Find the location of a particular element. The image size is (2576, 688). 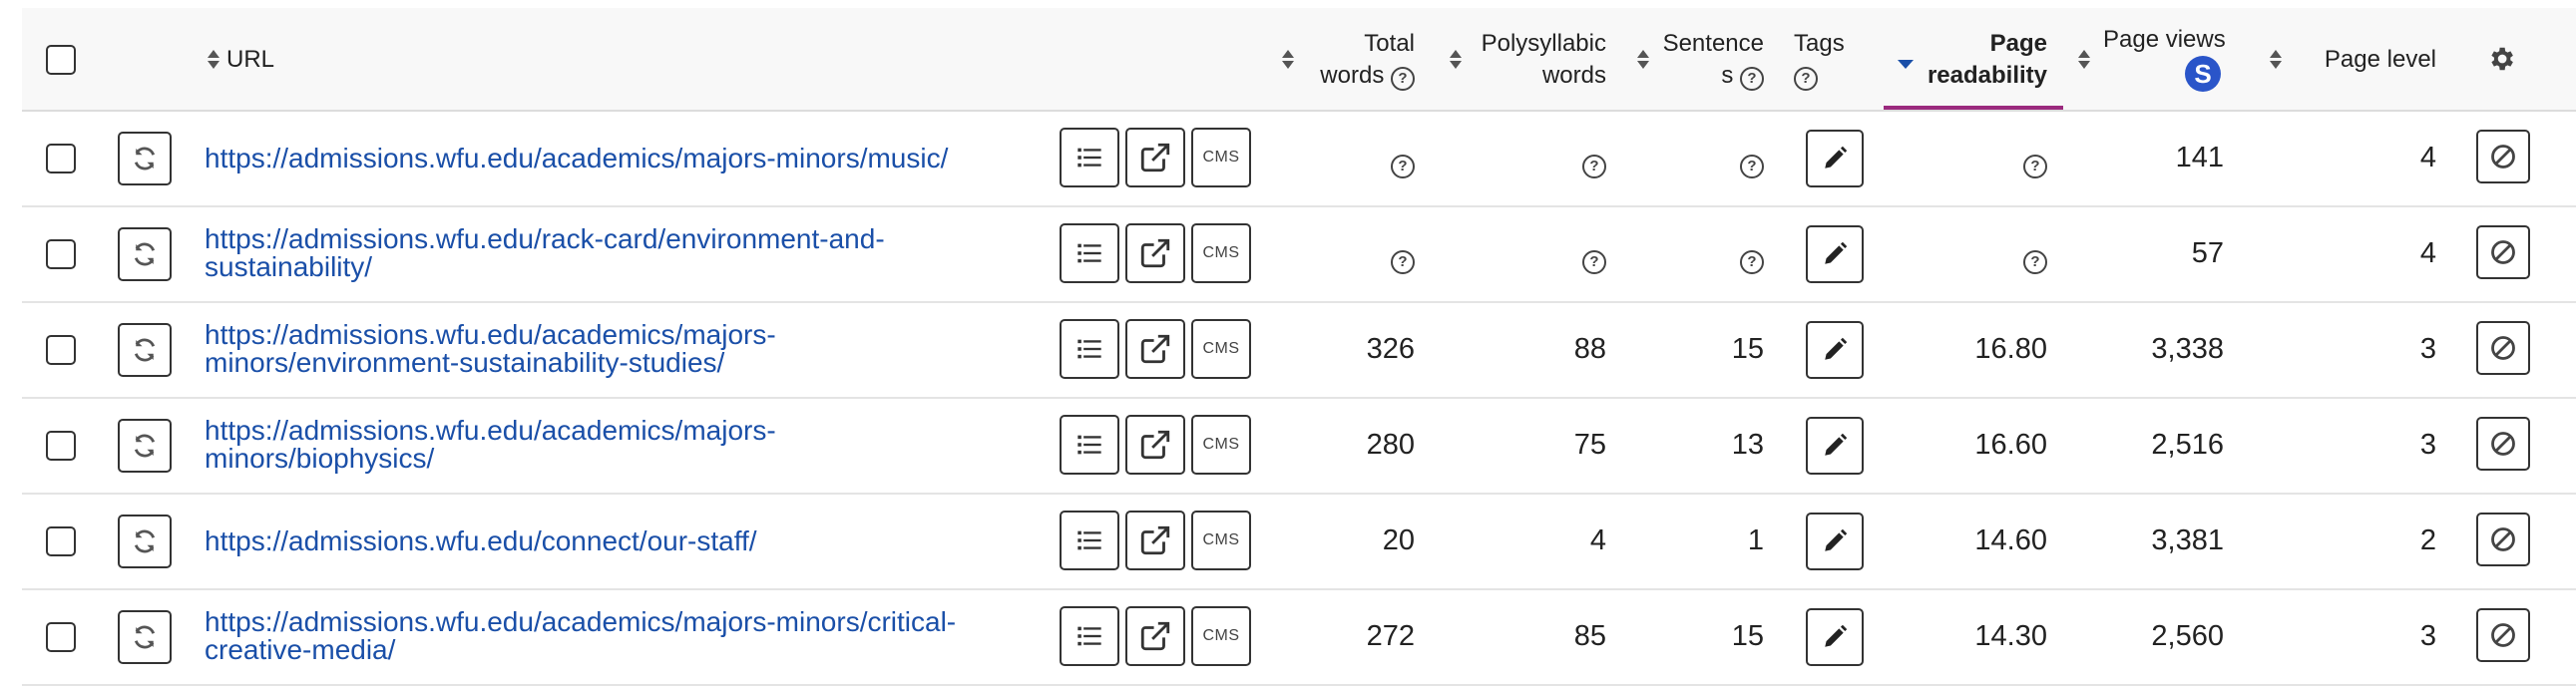

column-header-page-level: Page level is located at coordinates (2380, 60).